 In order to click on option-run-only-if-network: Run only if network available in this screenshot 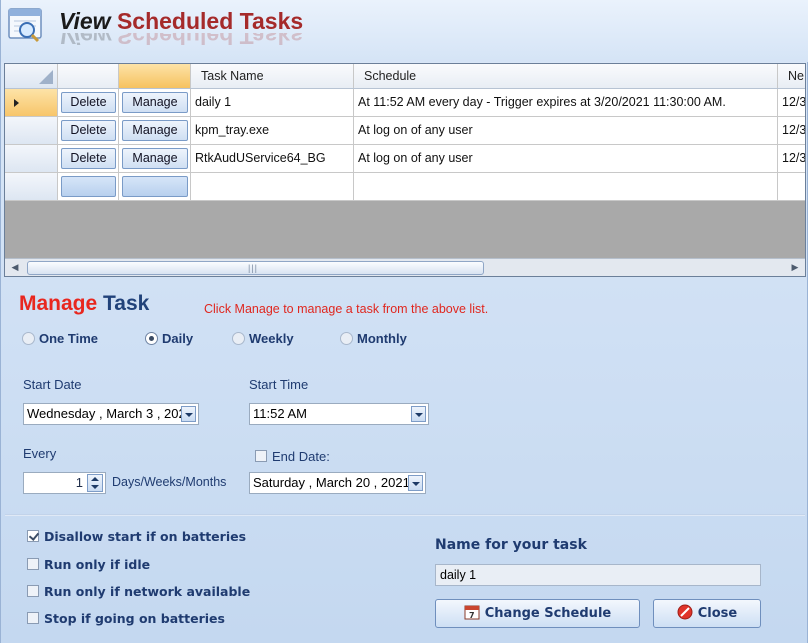, I will do `click(138, 591)`.